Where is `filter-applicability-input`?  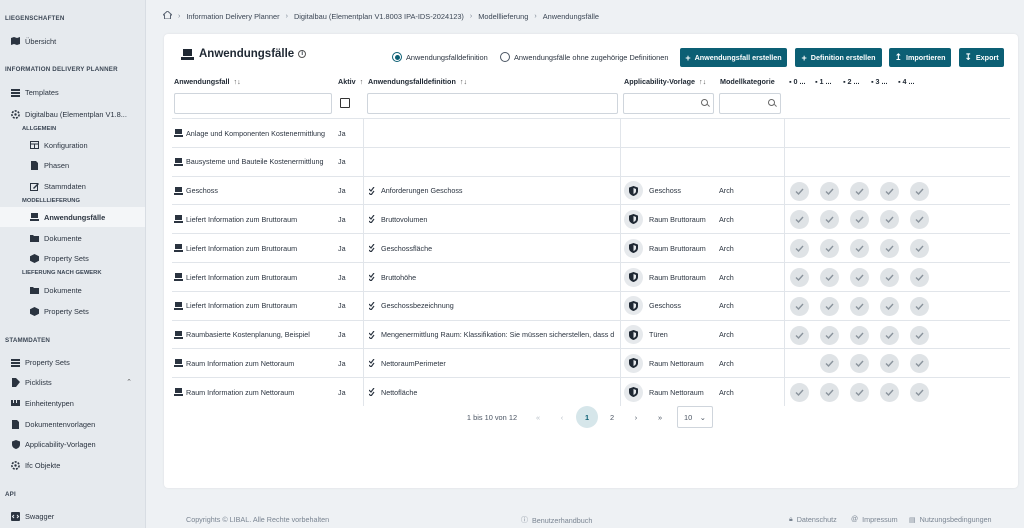
filter-applicability-input is located at coordinates (668, 103).